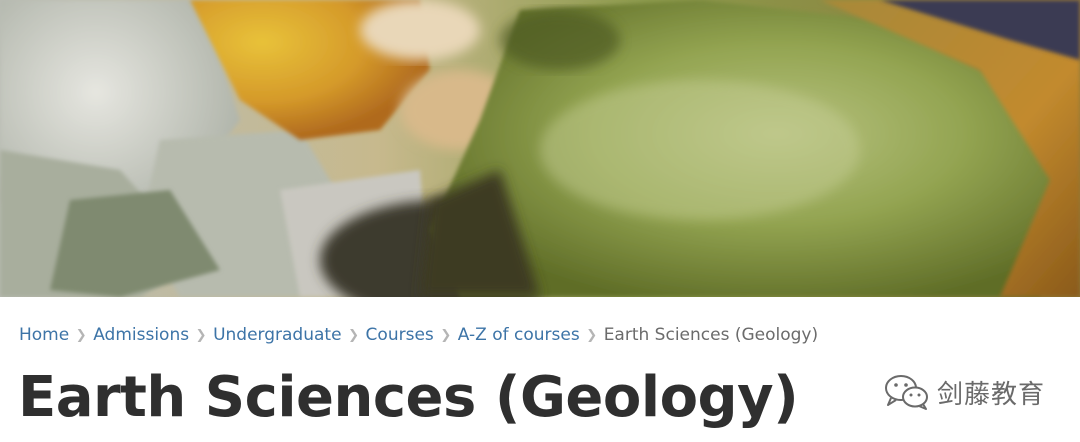 Image resolution: width=1080 pixels, height=442 pixels. Describe the element at coordinates (519, 335) in the screenshot. I see `breadcrumb-a-z-courses-link: A-Z of courses` at that location.